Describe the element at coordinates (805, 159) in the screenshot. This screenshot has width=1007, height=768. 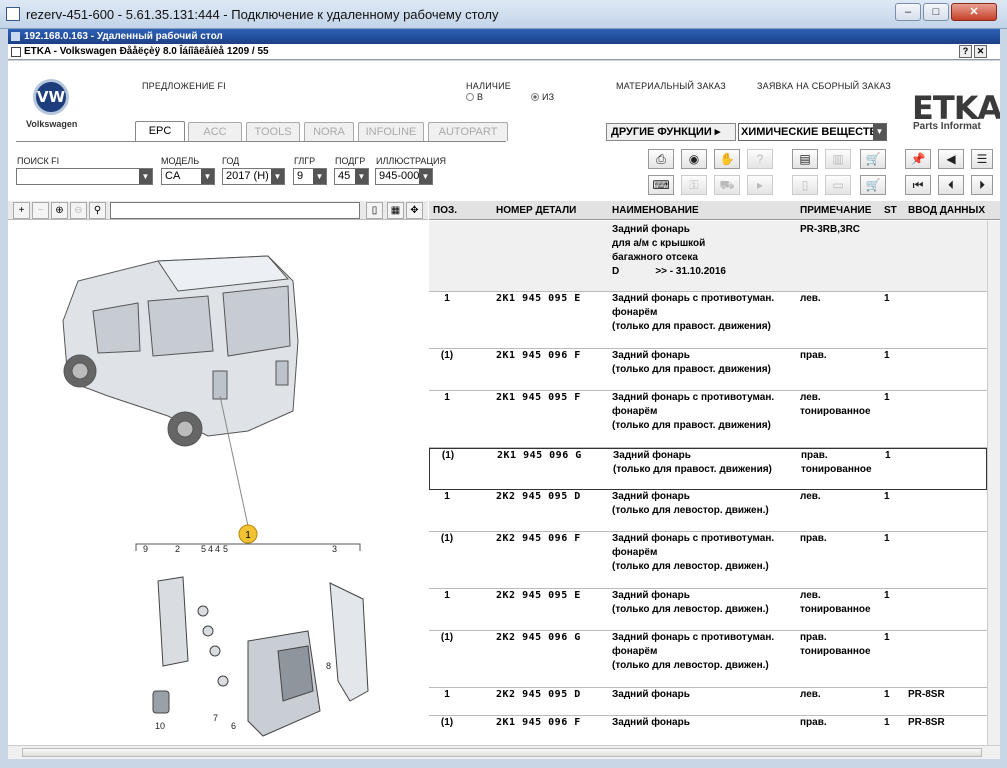
I see `elsa-icon: ▤` at that location.